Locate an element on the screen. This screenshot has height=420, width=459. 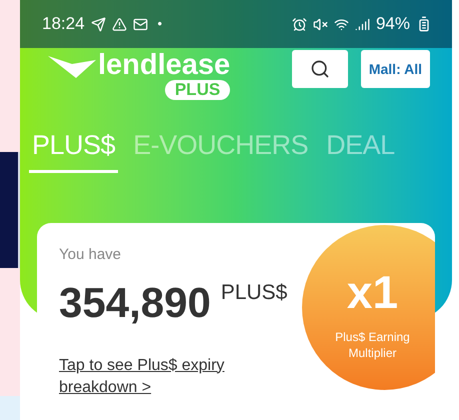
balance-unit: PLUS$ is located at coordinates (254, 292).